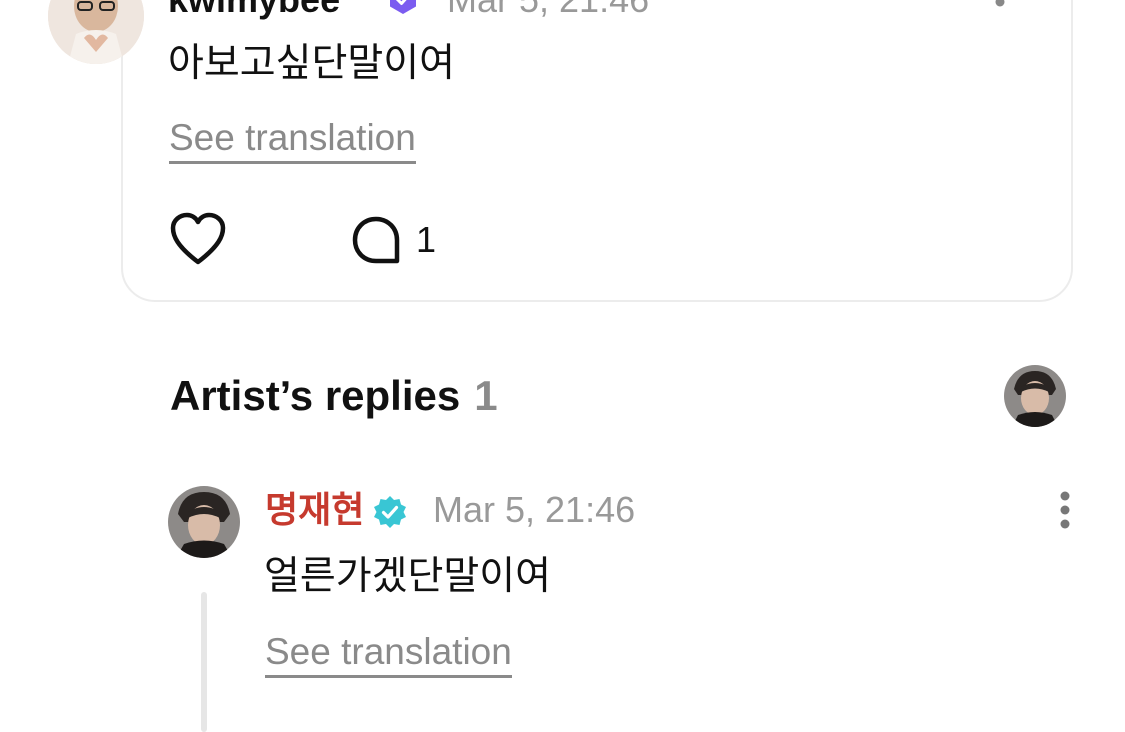 This screenshot has width=1125, height=732. I want to click on artist-avatar, so click(204, 522).